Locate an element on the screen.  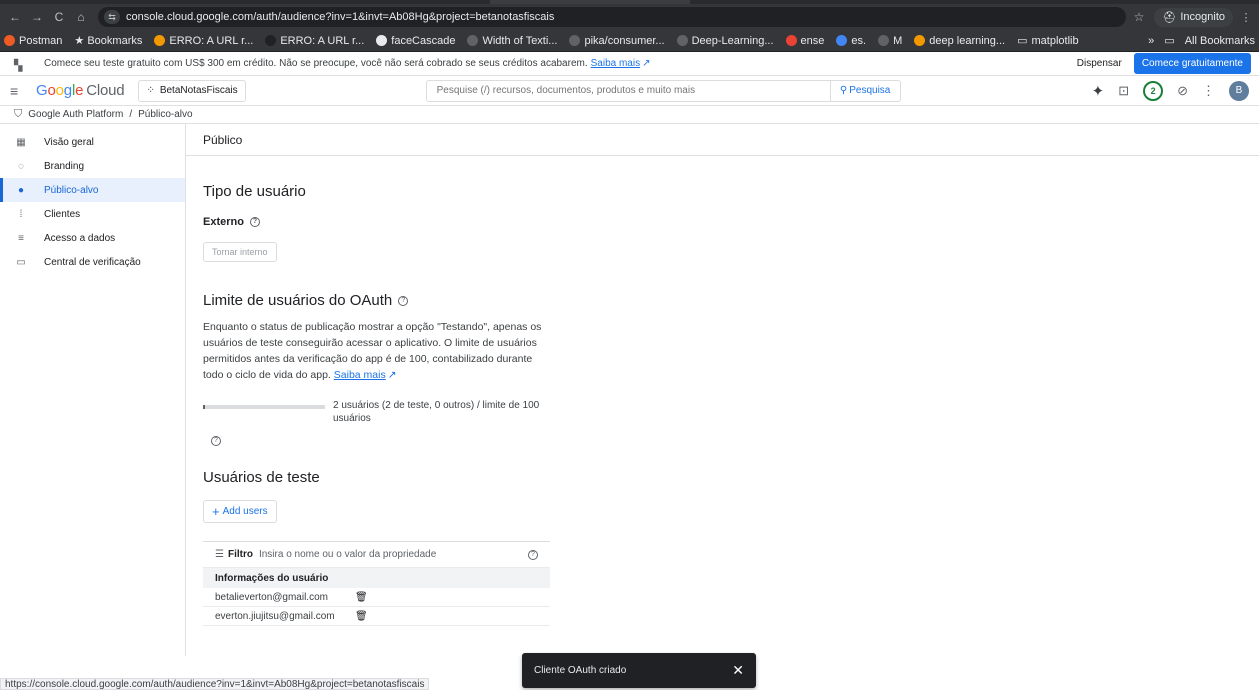
search-input is located at coordinates (628, 90).